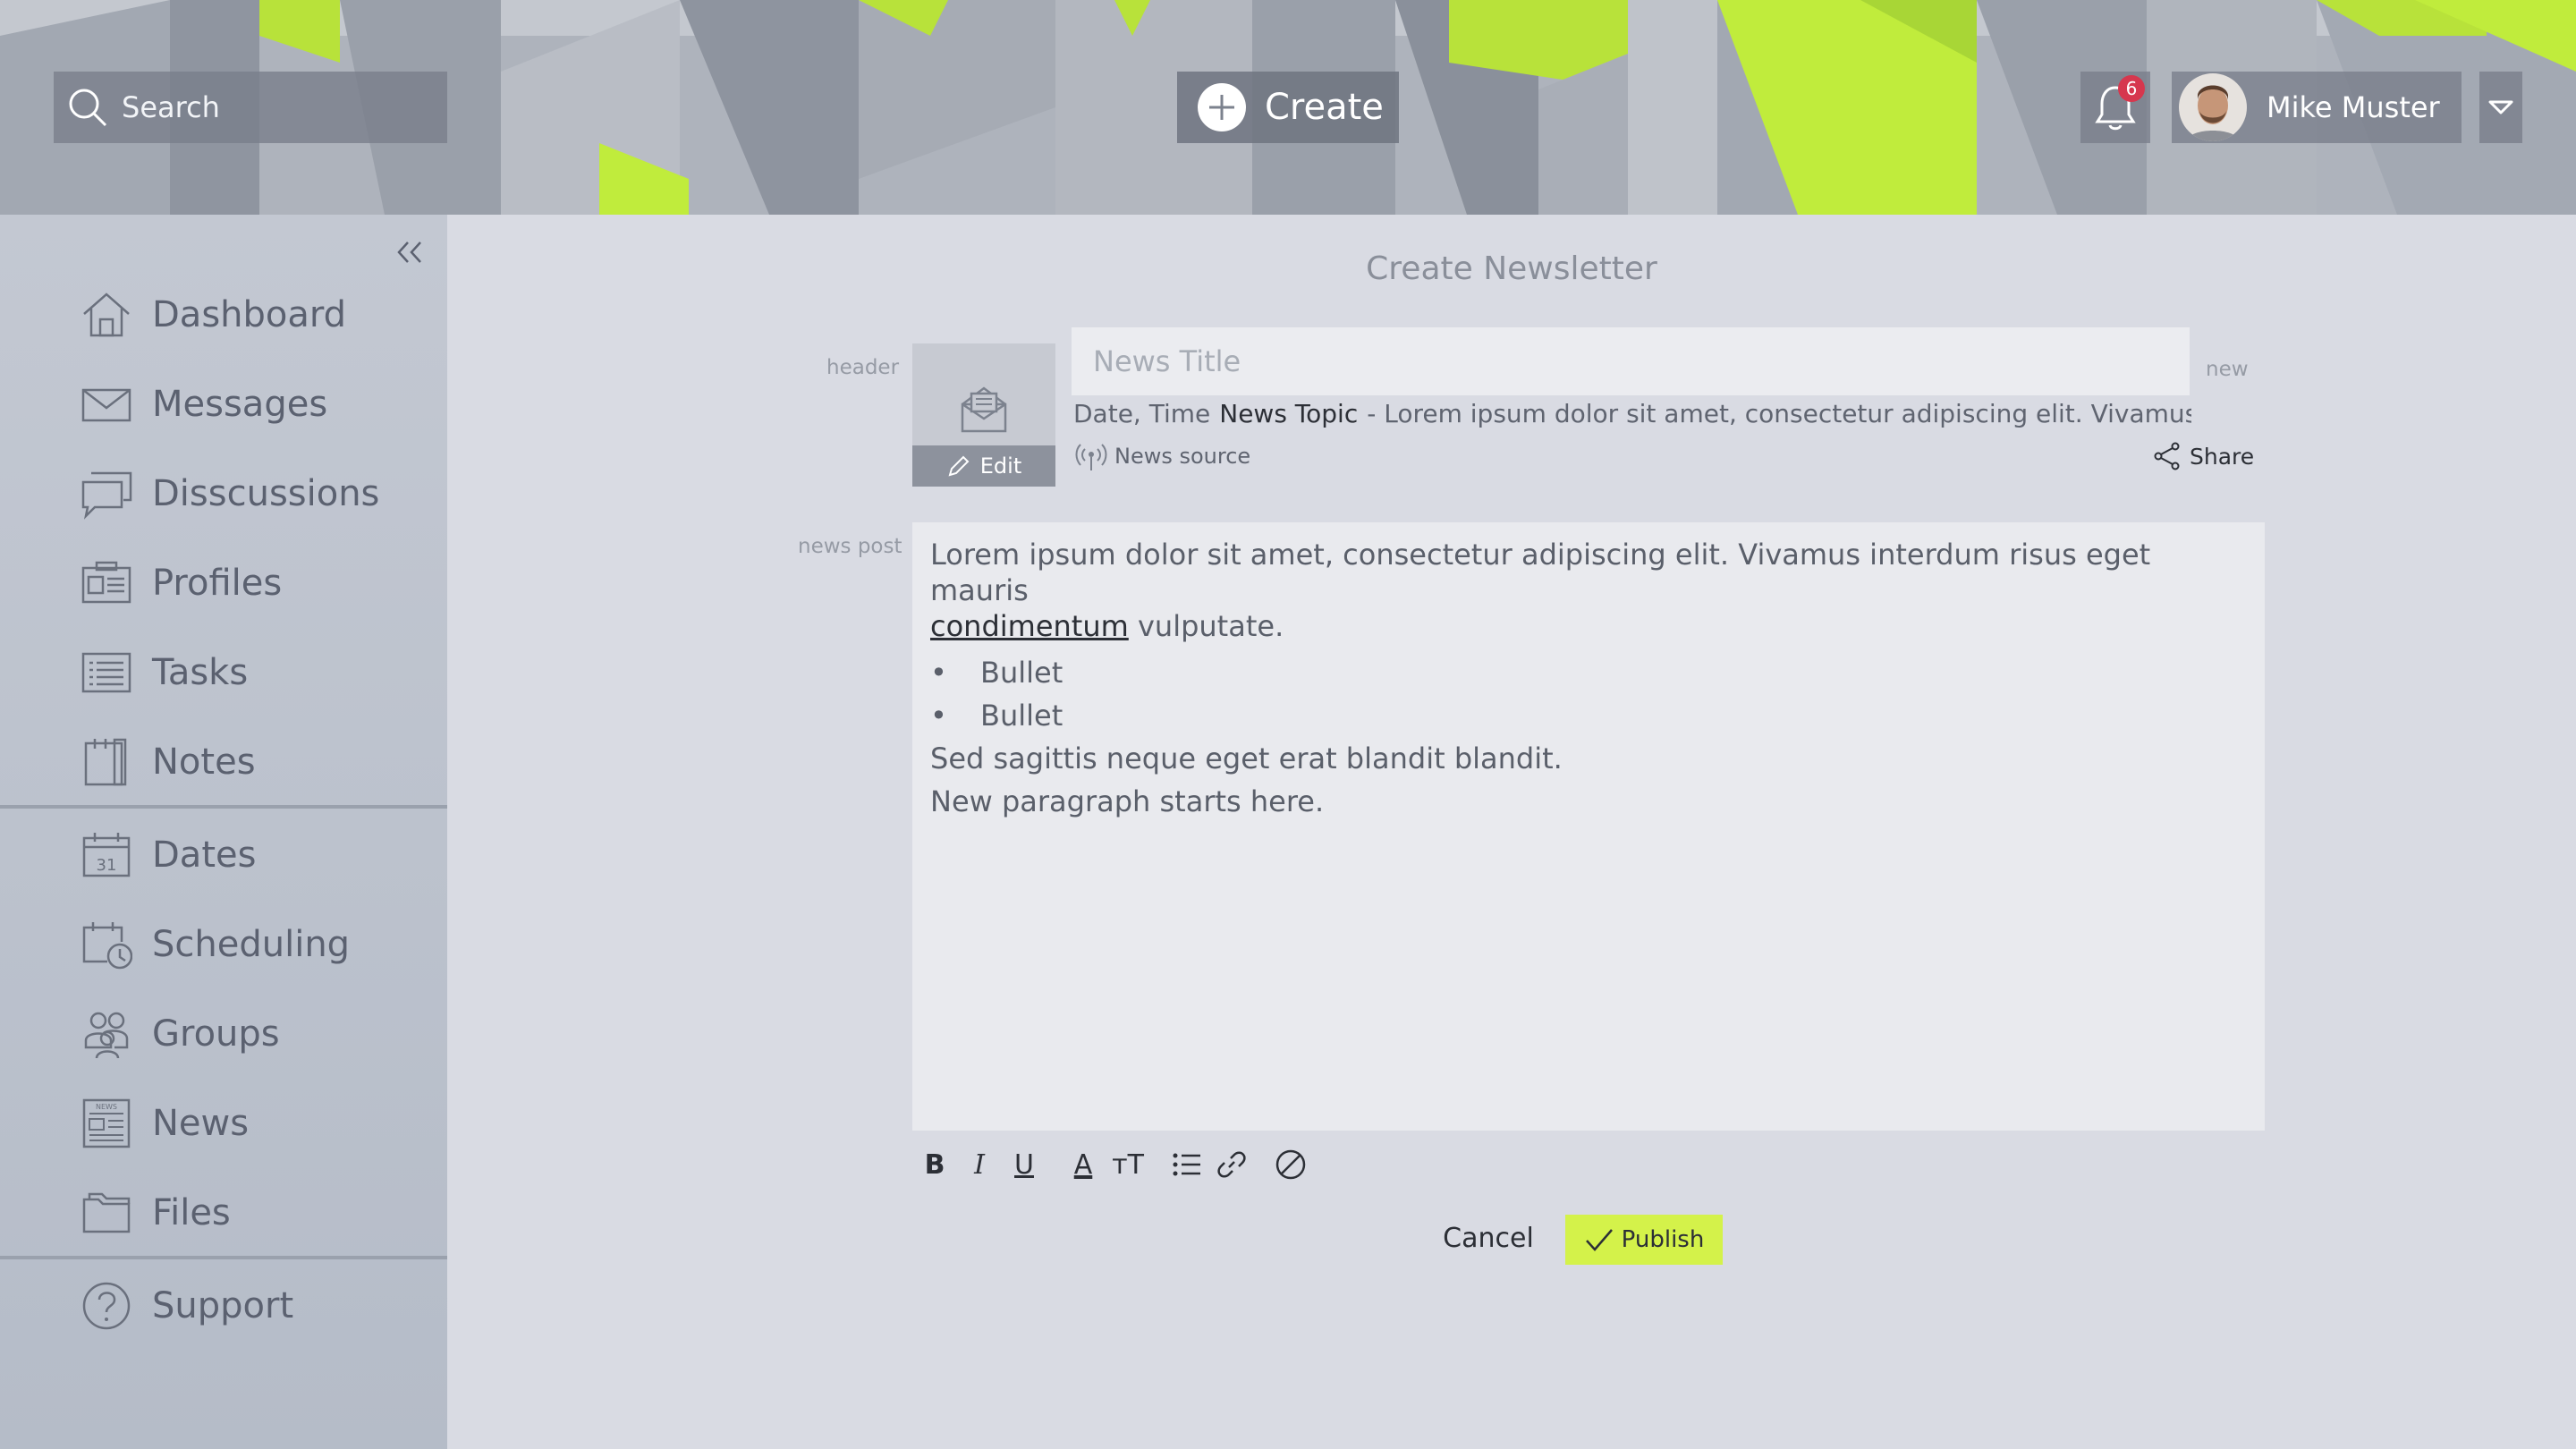 This screenshot has height=1449, width=2576. What do you see at coordinates (107, 865) in the screenshot?
I see `calendar-day: 31` at bounding box center [107, 865].